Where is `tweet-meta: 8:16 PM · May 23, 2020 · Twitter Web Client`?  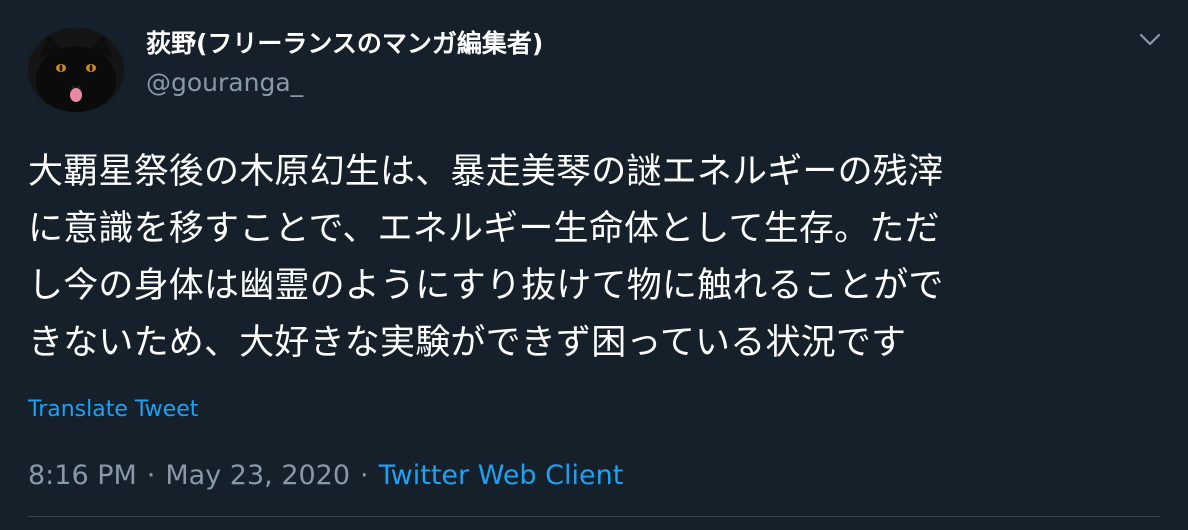 tweet-meta: 8:16 PM · May 23, 2020 · Twitter Web Client is located at coordinates (325, 476).